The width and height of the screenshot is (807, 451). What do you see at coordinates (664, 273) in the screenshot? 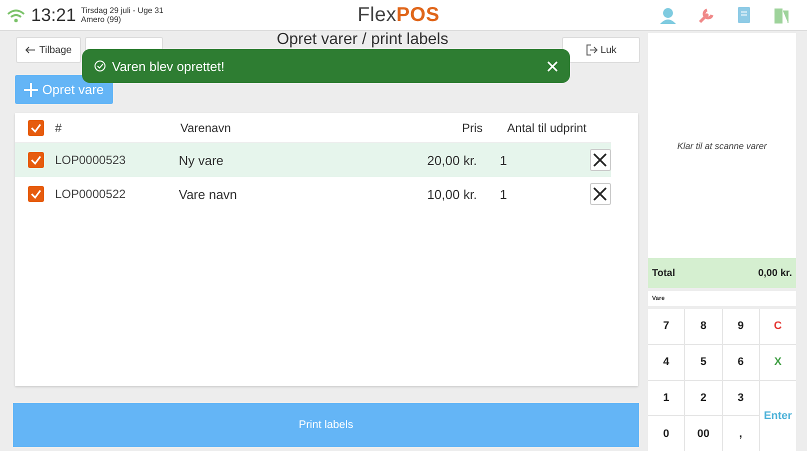
I see `total-label: Total` at bounding box center [664, 273].